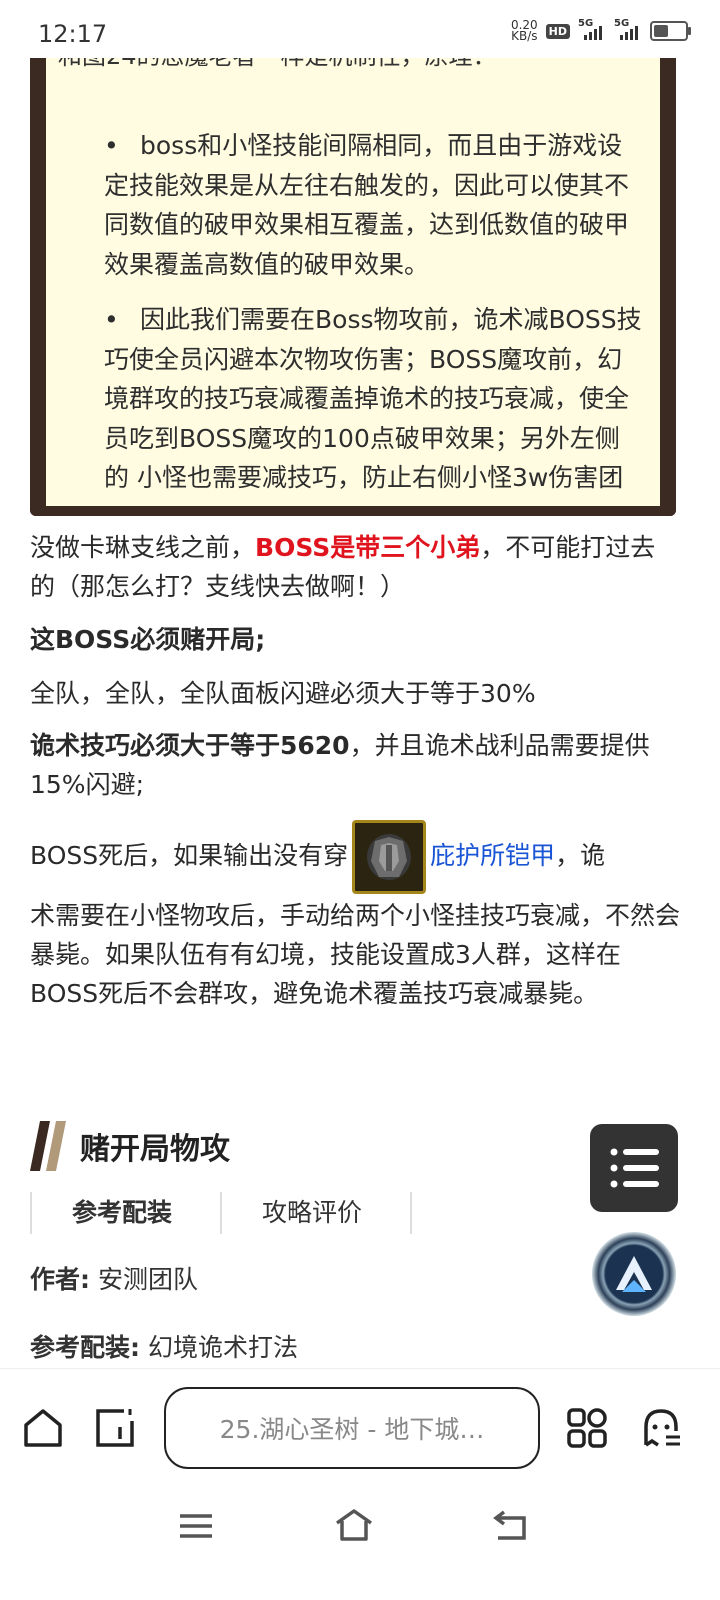 This screenshot has width=720, height=1600. What do you see at coordinates (492, 855) in the screenshot?
I see `armor-link: 庇护所铠甲` at bounding box center [492, 855].